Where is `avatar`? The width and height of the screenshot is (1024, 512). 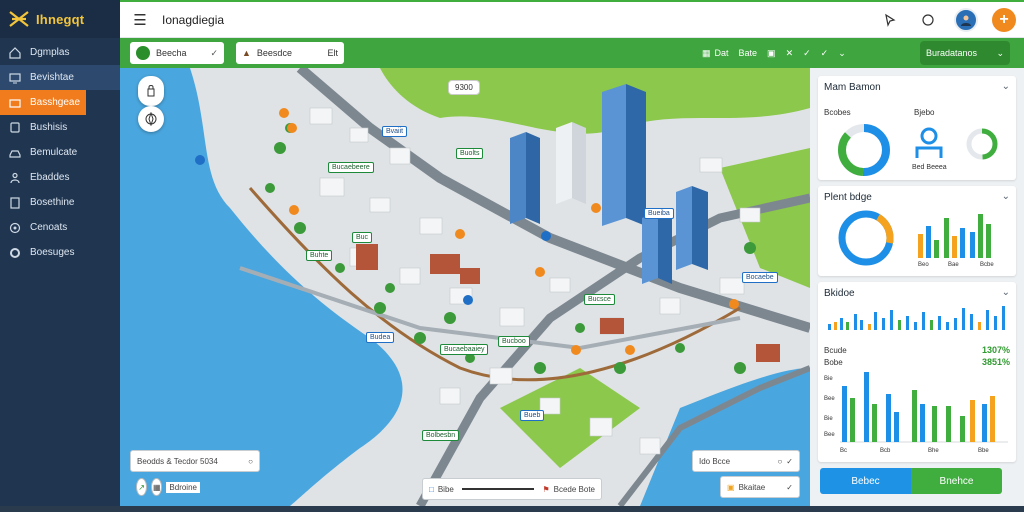
avatar is located at coordinates (966, 20).